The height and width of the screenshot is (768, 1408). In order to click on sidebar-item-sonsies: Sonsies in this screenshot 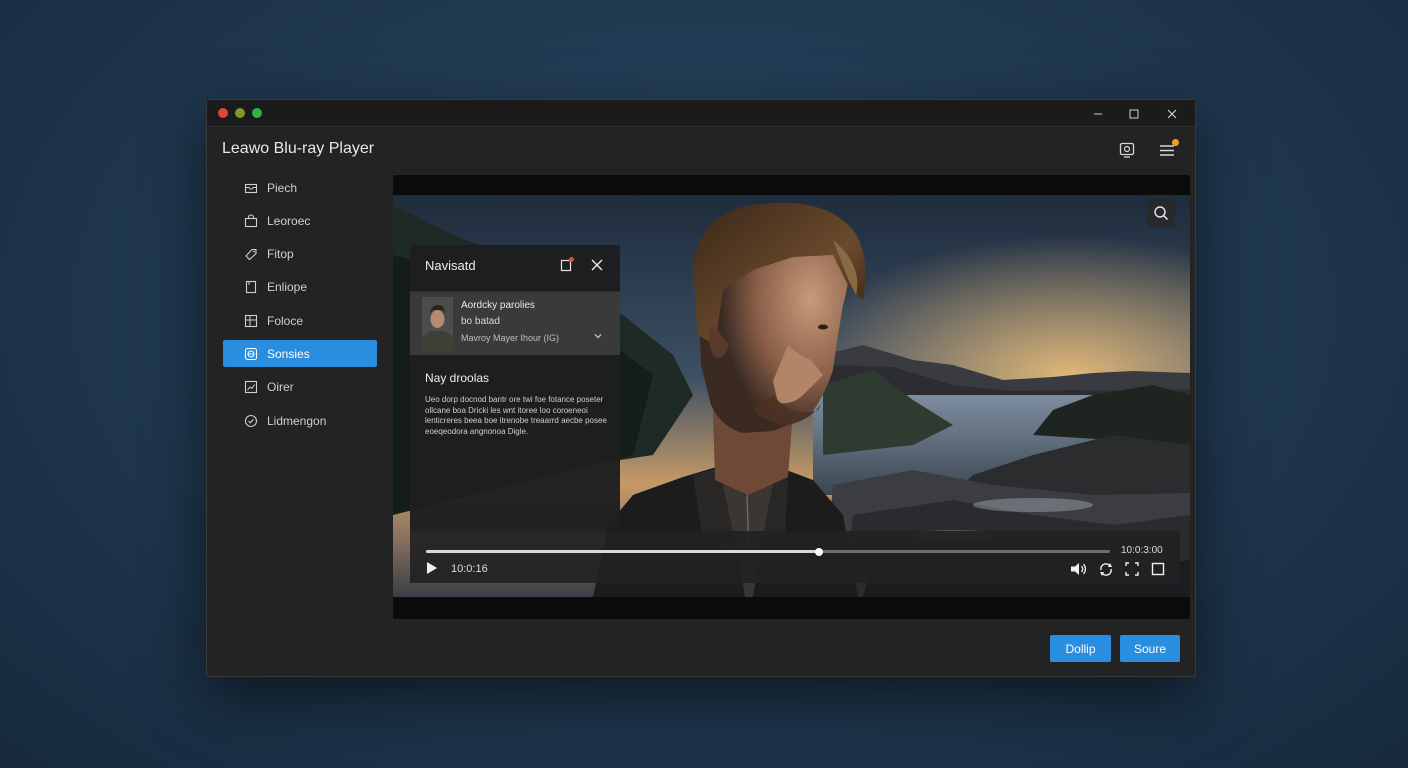, I will do `click(300, 354)`.